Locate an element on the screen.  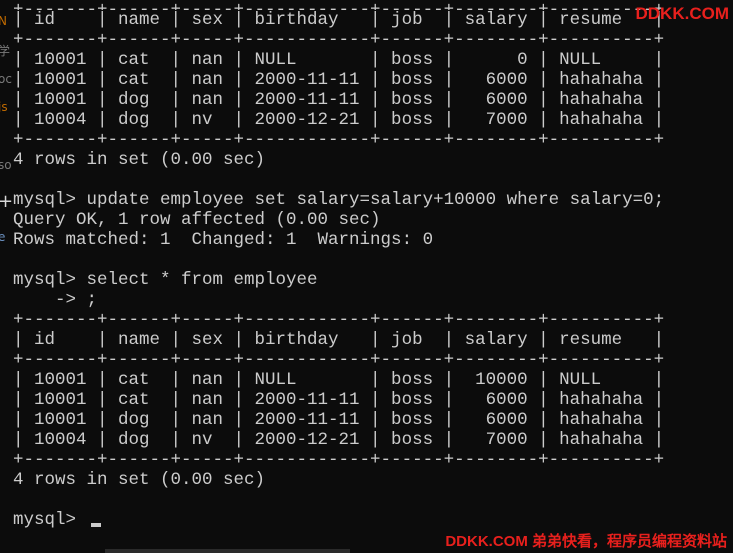
terminal-line: Query OK, 1 row affected (0.00 sec) is located at coordinates (363, 220).